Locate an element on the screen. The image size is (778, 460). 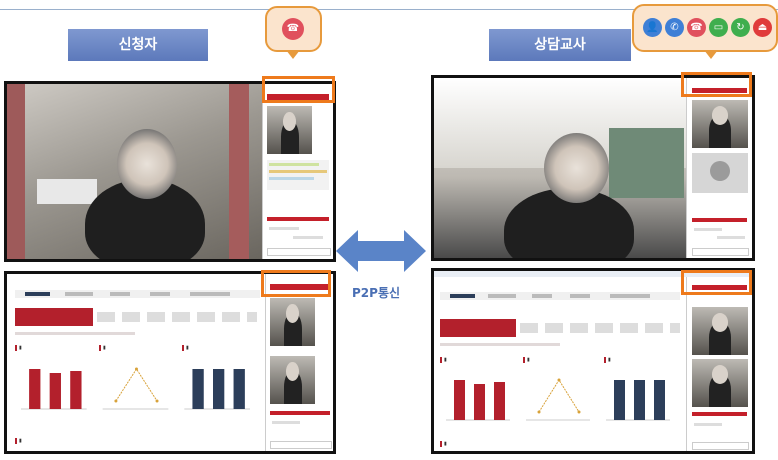
refresh-icon: ↻ is located at coordinates (740, 27).